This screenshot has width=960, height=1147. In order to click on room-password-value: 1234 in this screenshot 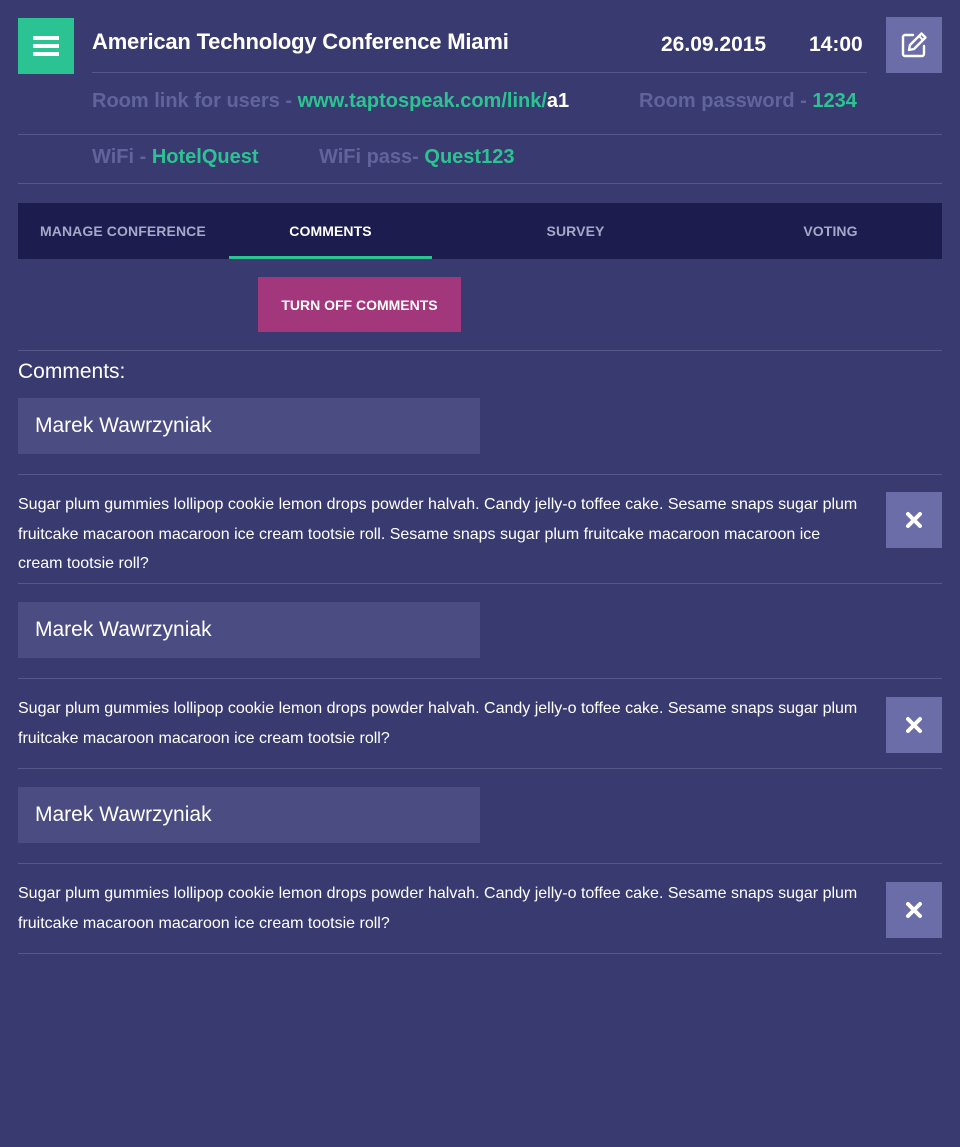, I will do `click(834, 101)`.